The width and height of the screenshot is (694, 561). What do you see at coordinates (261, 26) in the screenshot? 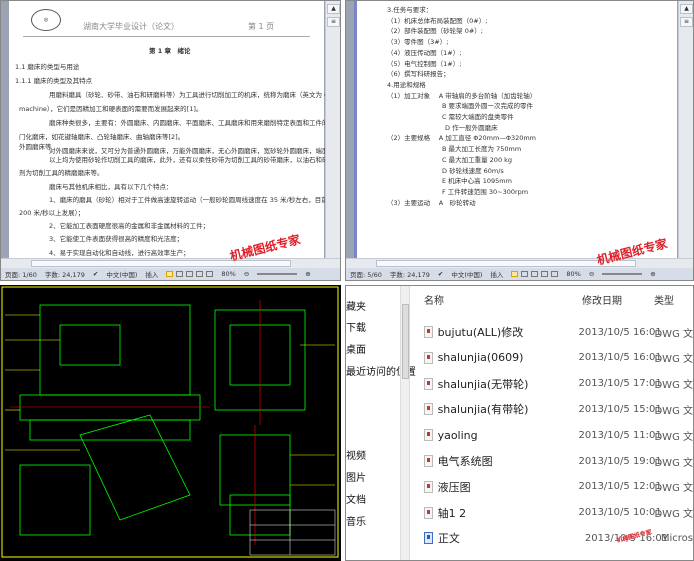
I see `header-page: 第 1 页` at bounding box center [261, 26].